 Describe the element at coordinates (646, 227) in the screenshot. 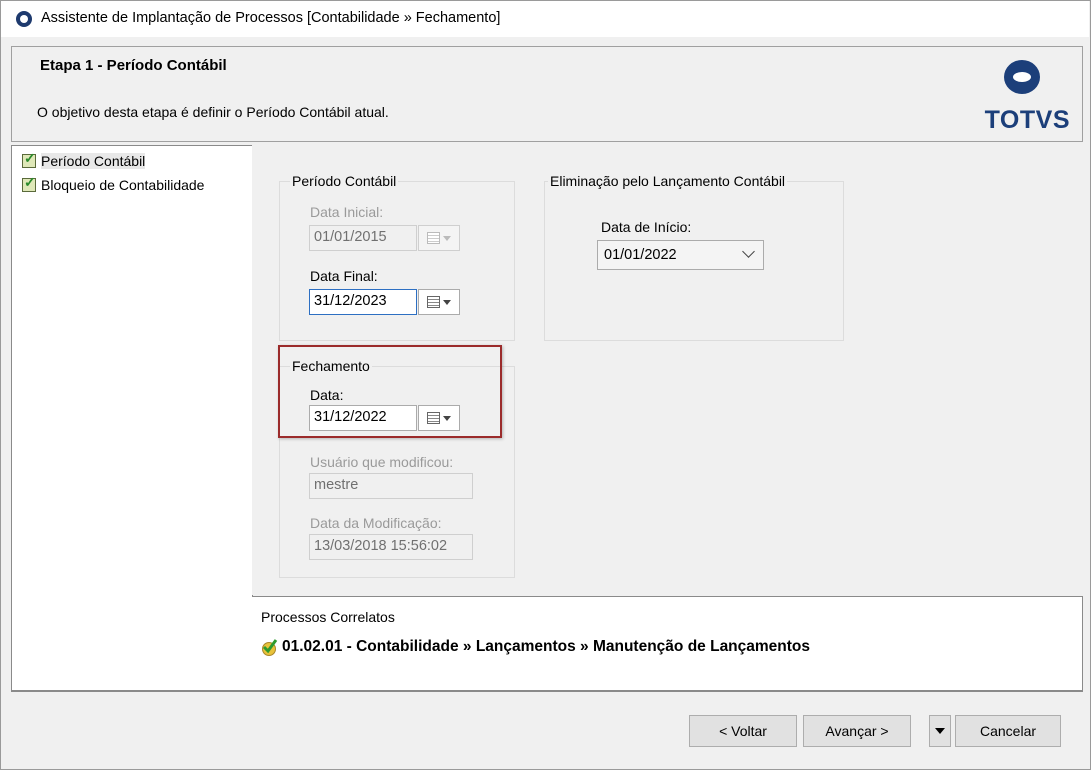

I see `data-inicio-label: Data de Início:` at that location.